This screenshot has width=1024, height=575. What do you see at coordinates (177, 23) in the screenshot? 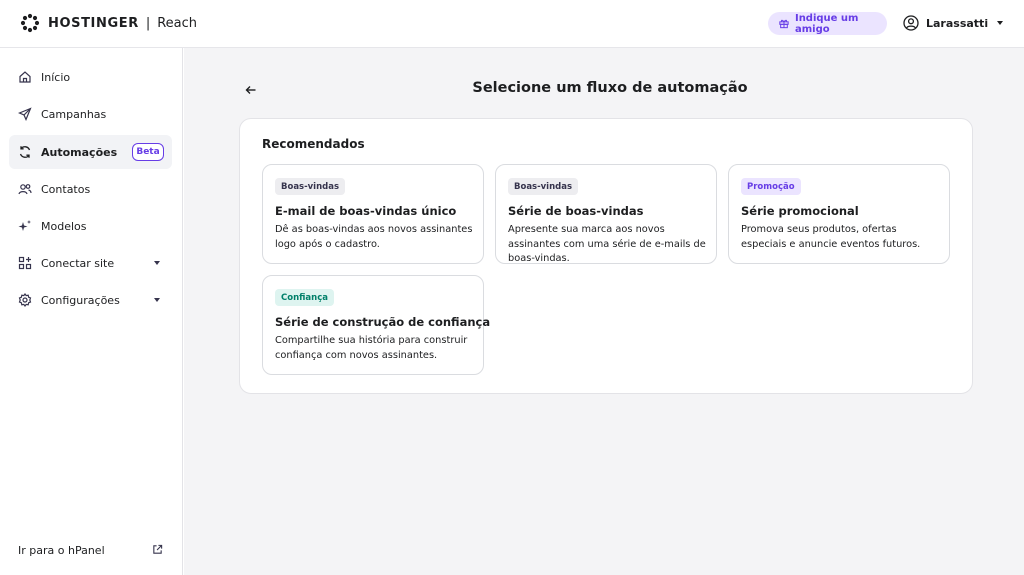
I see `product-name: Reach` at bounding box center [177, 23].